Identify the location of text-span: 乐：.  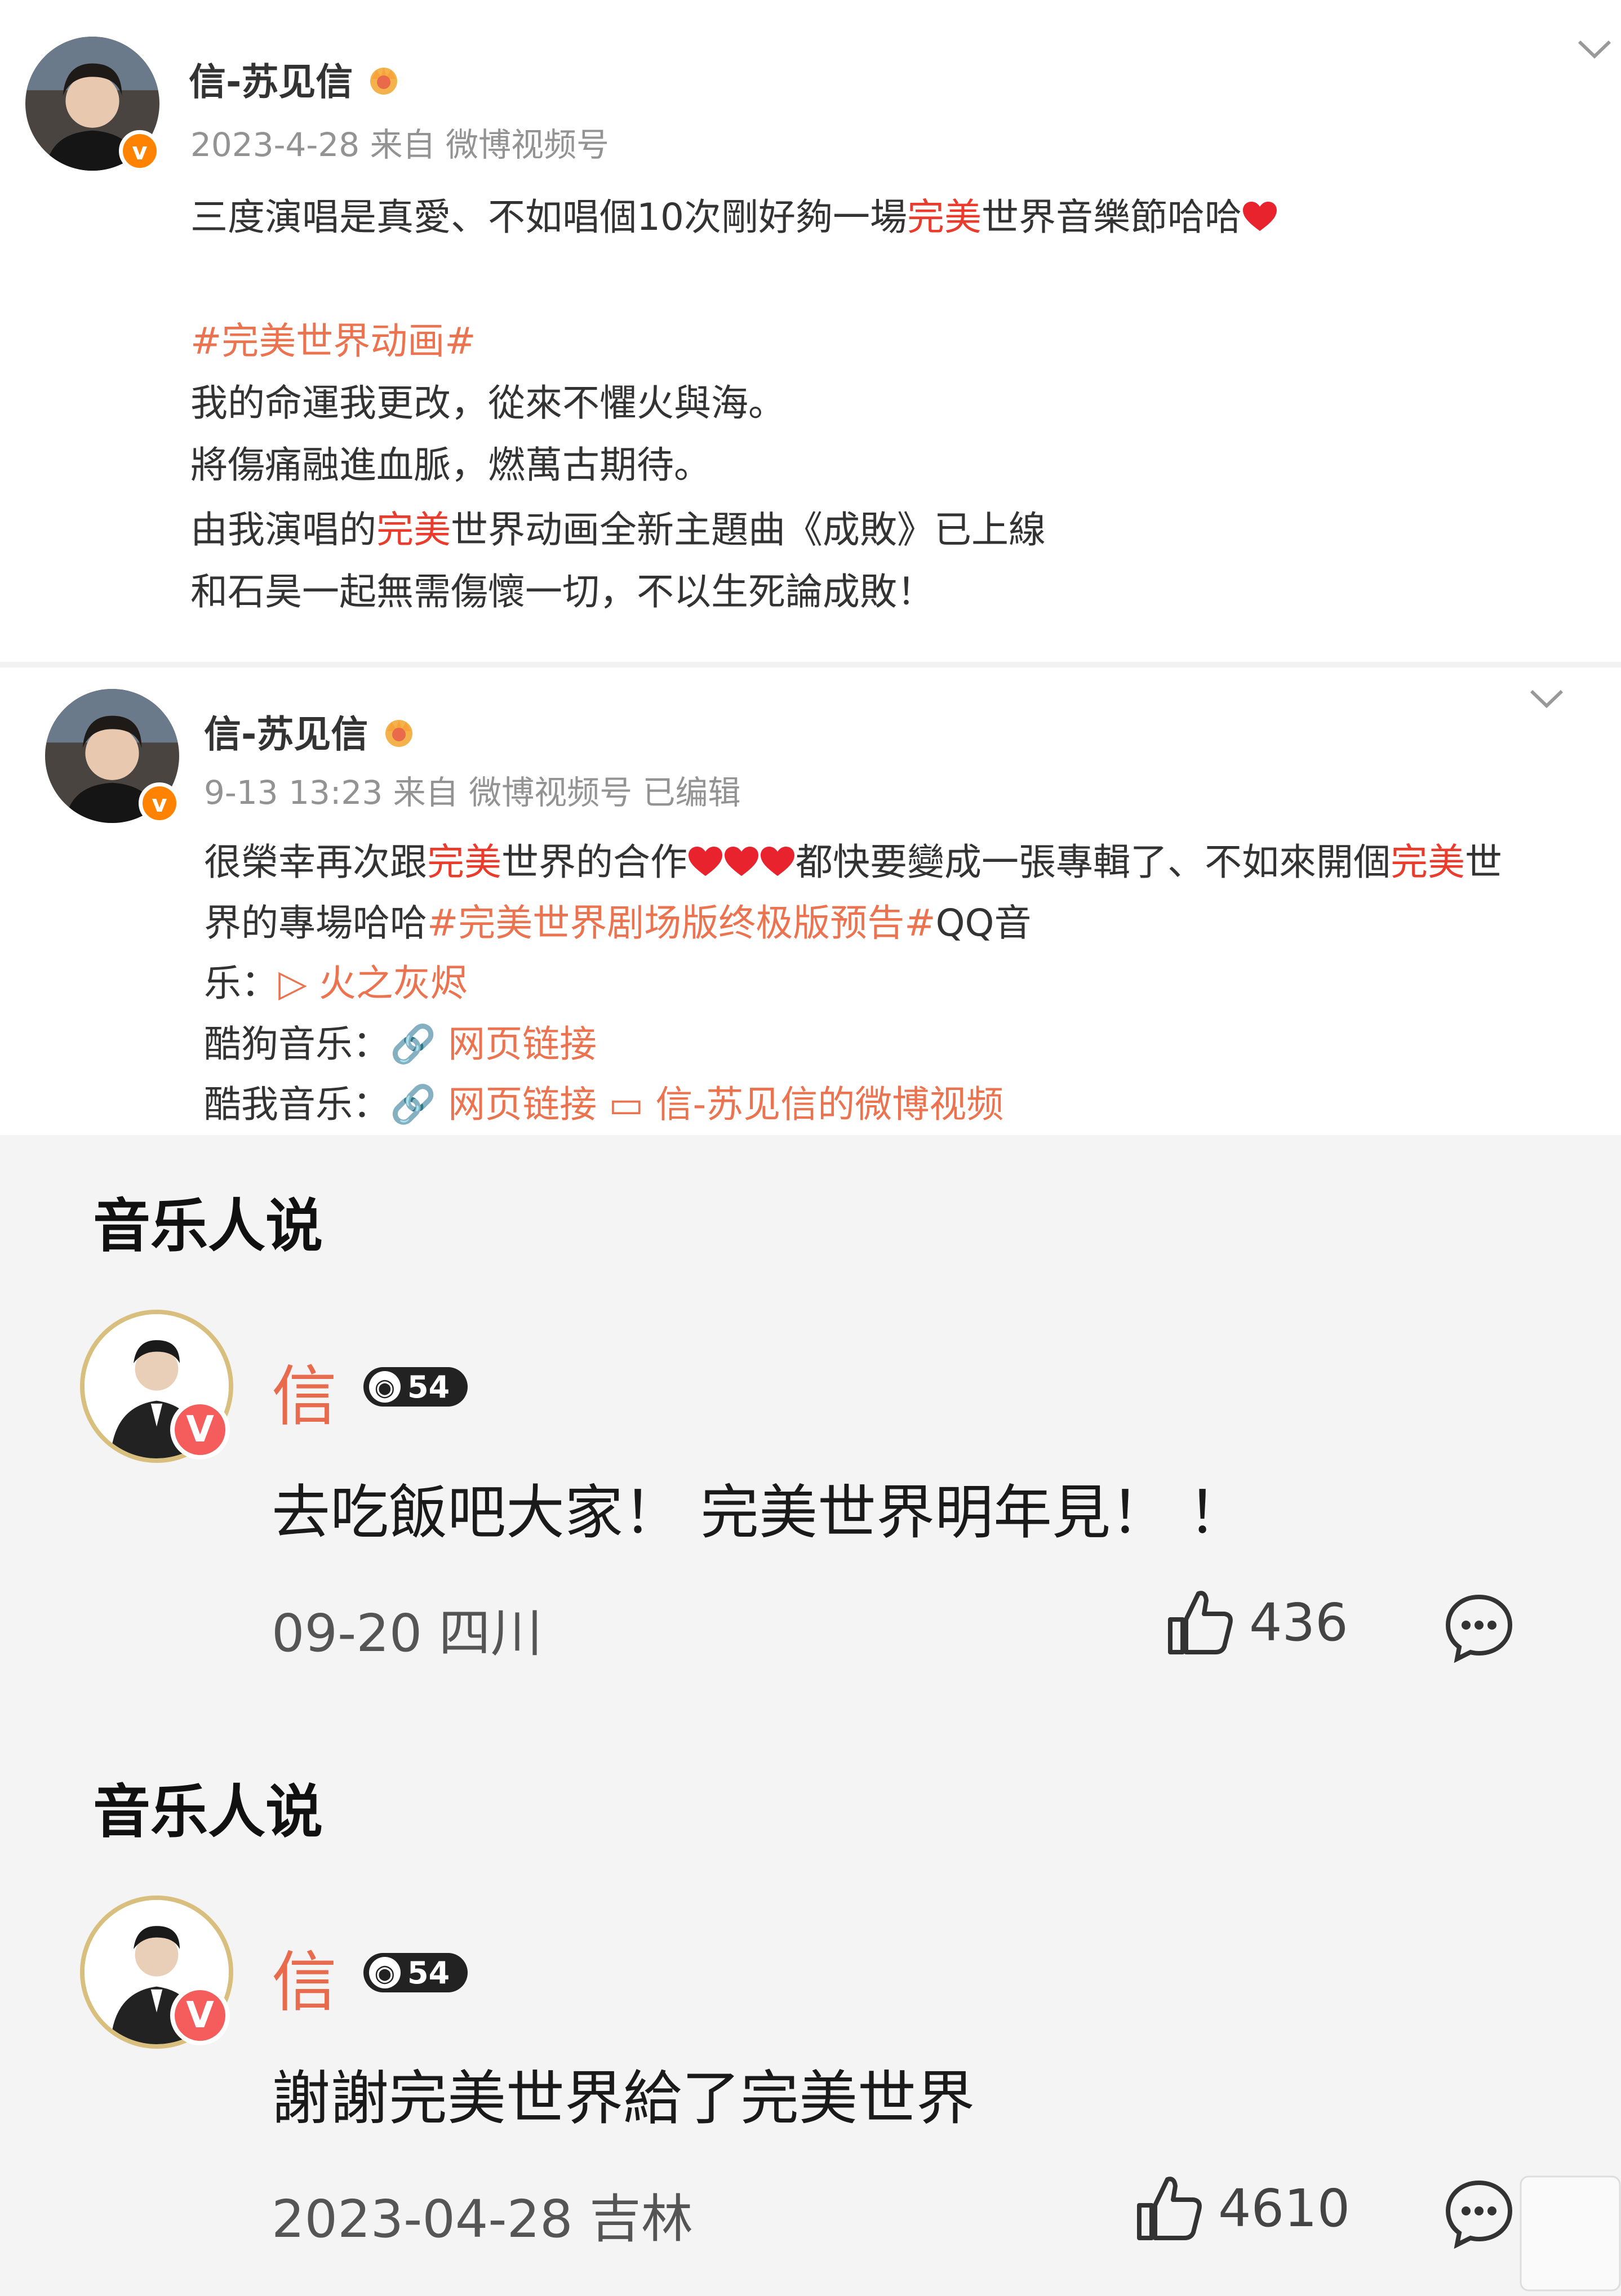
(241, 983).